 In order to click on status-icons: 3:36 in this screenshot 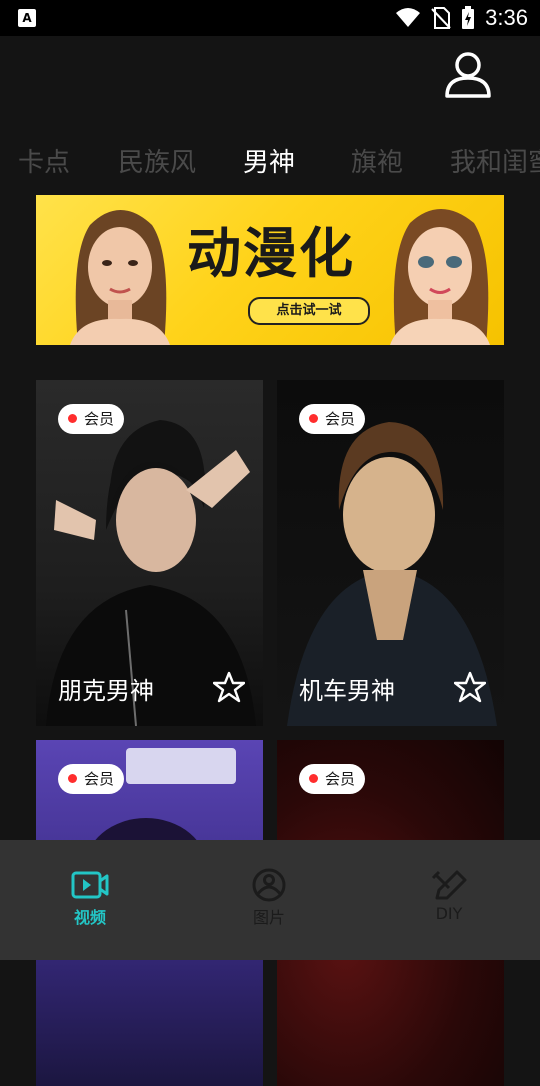, I will do `click(461, 17)`.